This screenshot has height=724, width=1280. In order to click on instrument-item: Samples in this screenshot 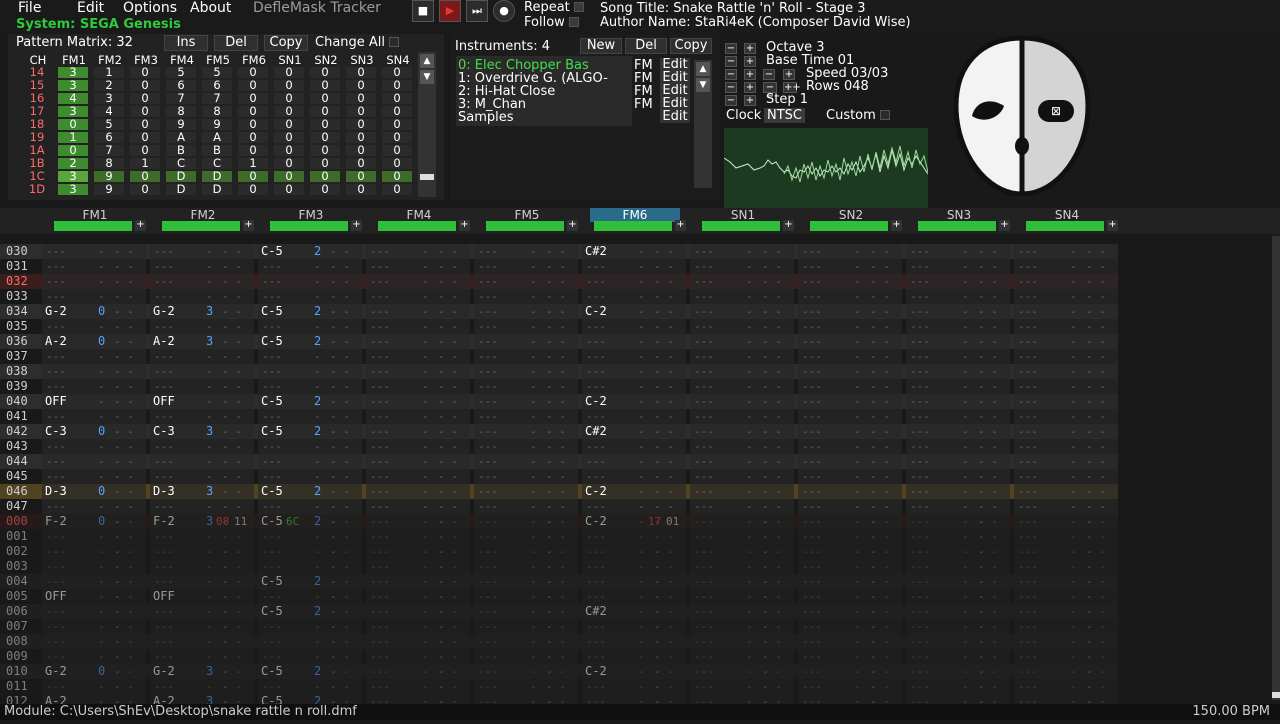, I will do `click(486, 117)`.